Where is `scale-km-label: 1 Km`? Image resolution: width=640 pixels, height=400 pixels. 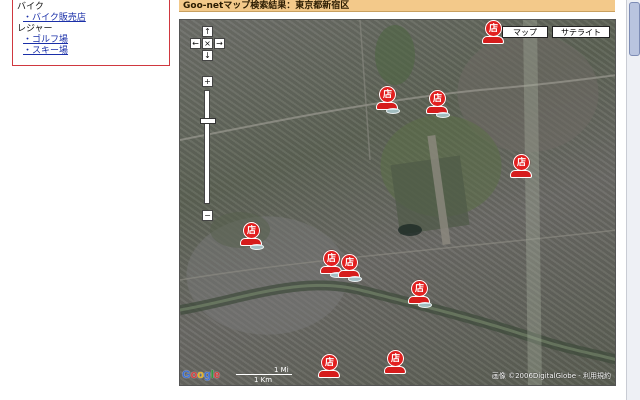 scale-km-label: 1 Km is located at coordinates (263, 380).